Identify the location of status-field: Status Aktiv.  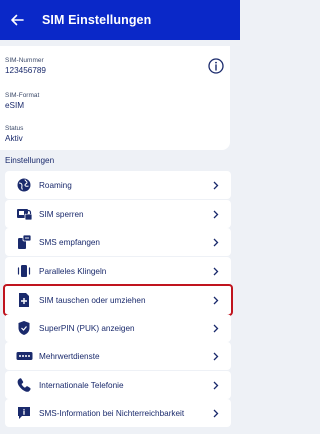
(14, 134).